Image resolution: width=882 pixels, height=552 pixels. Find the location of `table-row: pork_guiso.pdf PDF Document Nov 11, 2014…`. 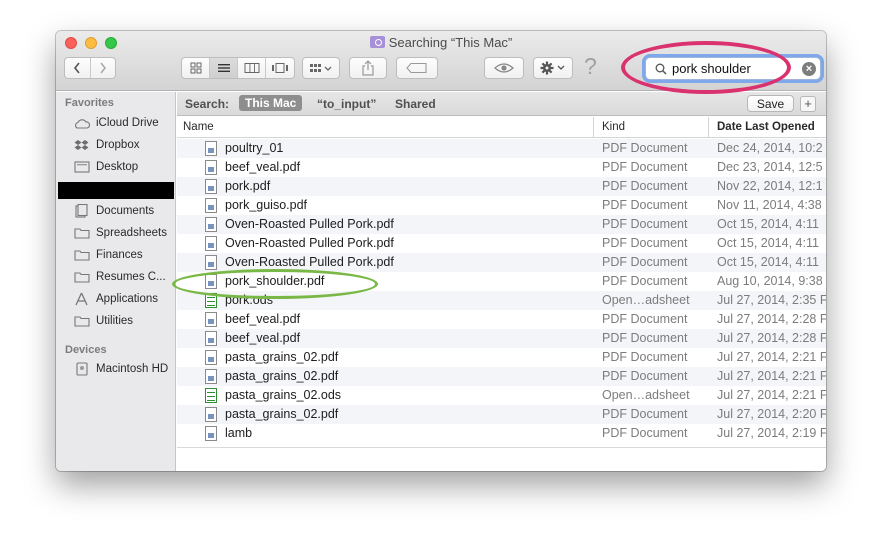

table-row: pork_guiso.pdf PDF Document Nov 11, 2014… is located at coordinates (501, 205).